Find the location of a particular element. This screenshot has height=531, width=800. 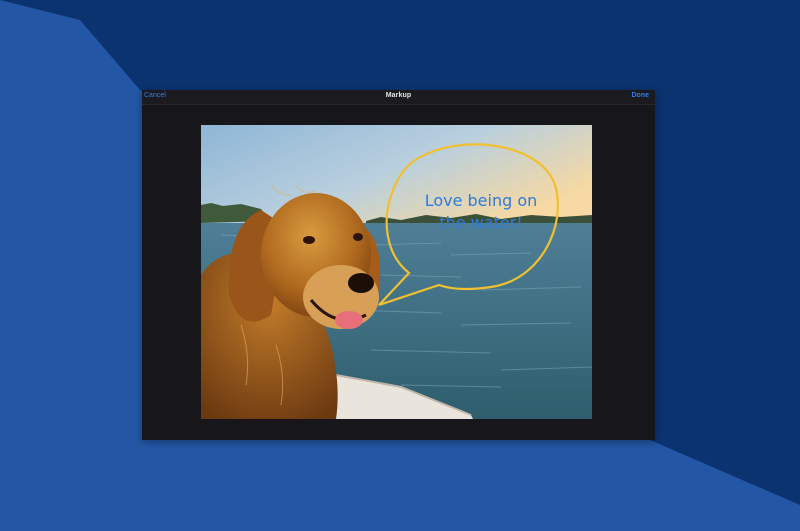

annotation-line-1: Love being on is located at coordinates (481, 200).